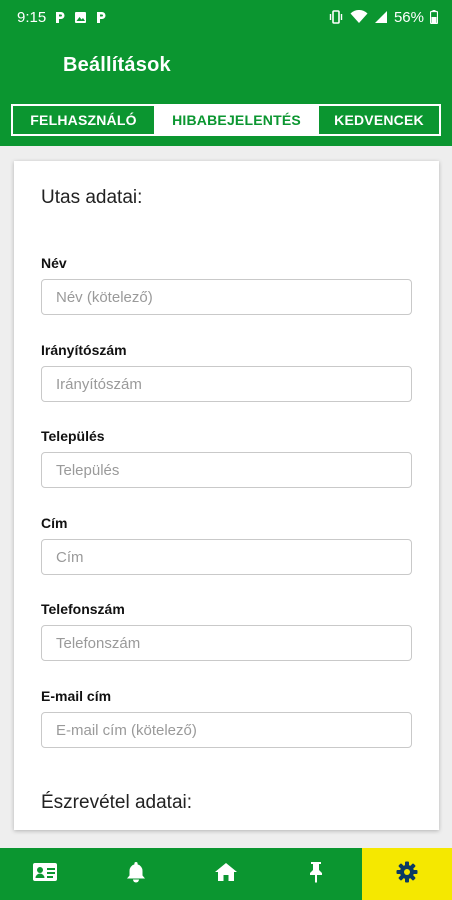  I want to click on address-input, so click(226, 557).